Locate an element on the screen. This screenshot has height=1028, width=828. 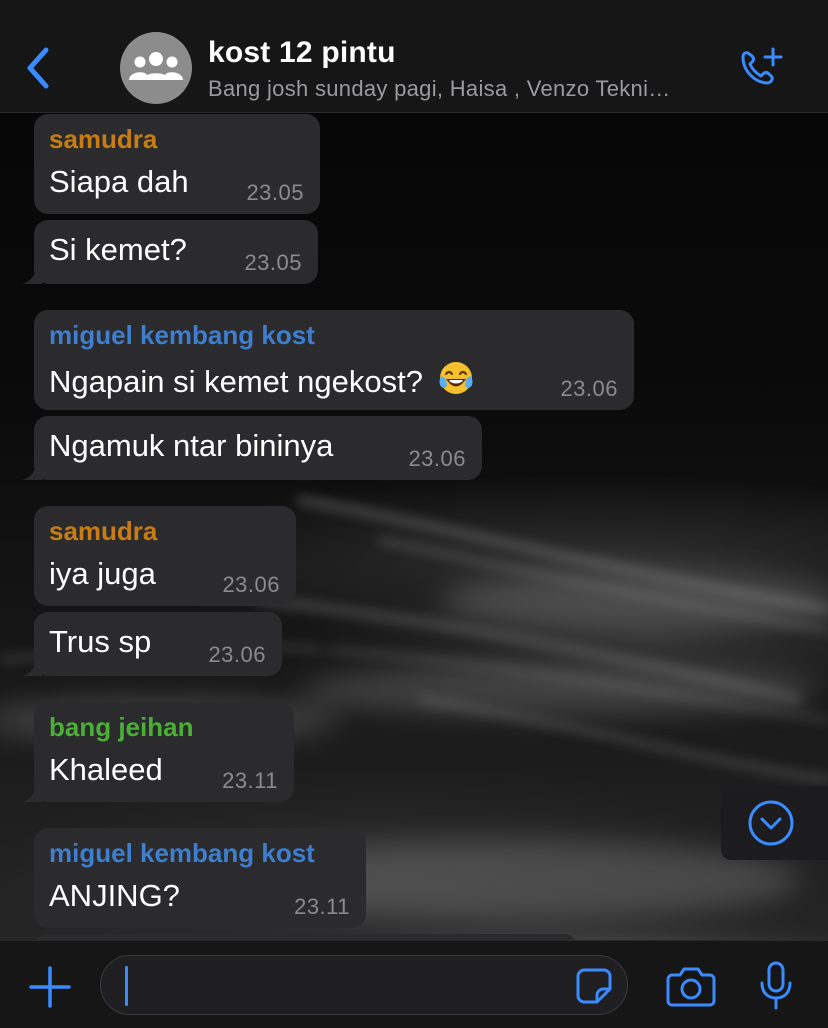
message-text: Ngamuk ntar bininya is located at coordinates (191, 445).